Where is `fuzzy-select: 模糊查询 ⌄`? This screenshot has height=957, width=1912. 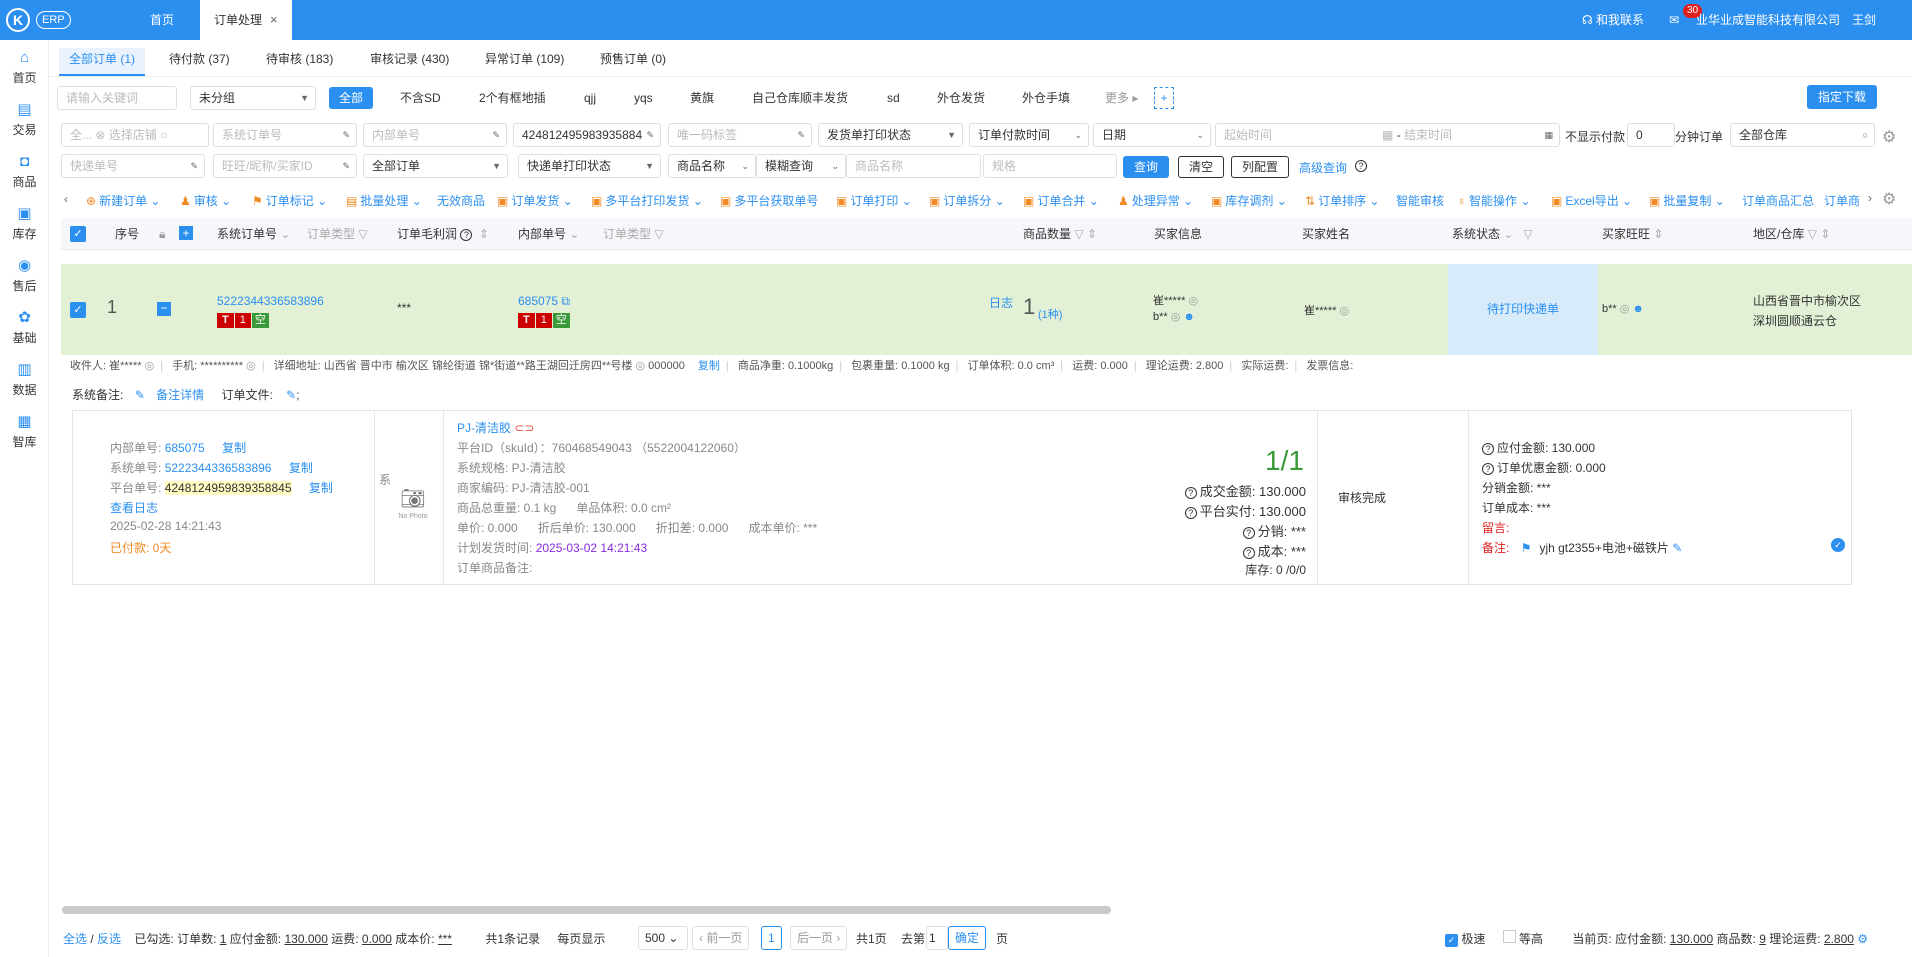
fuzzy-select: 模糊查询 ⌄ is located at coordinates (801, 166).